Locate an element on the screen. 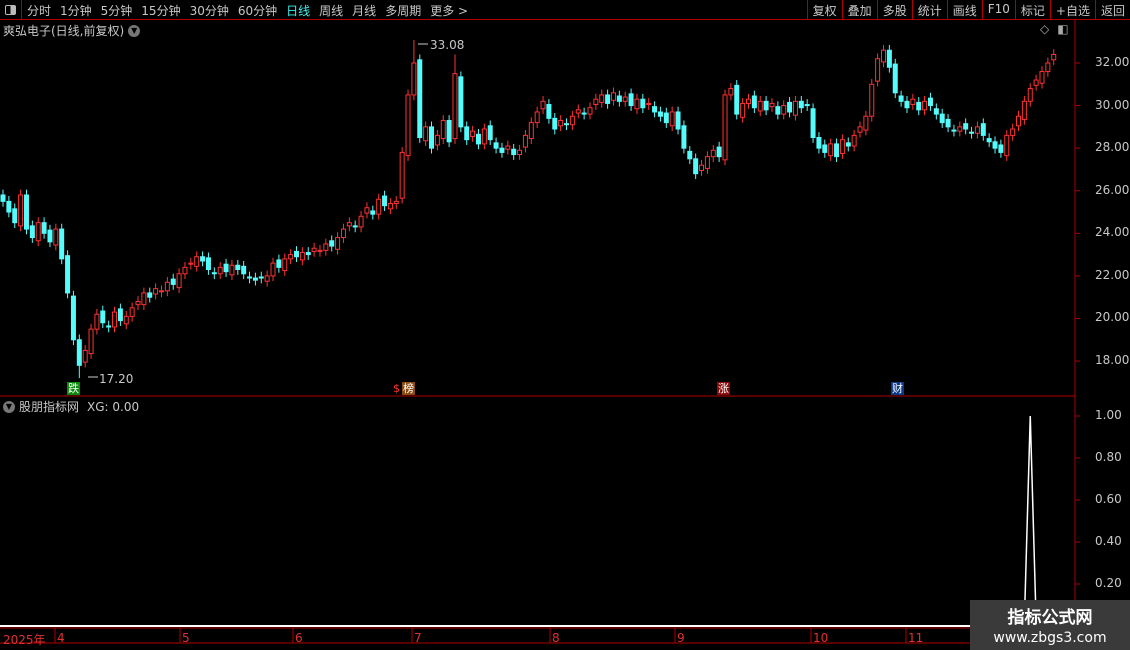 The image size is (1130, 650). event-marker: 榜 is located at coordinates (408, 388).